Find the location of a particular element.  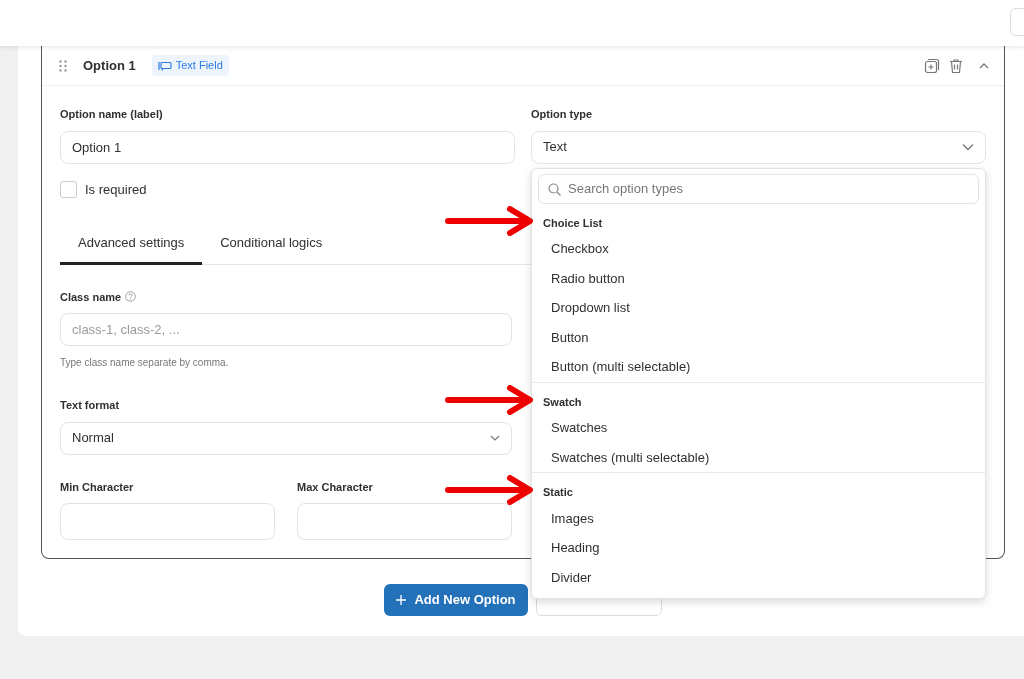

group-heading: Static is located at coordinates (558, 492).